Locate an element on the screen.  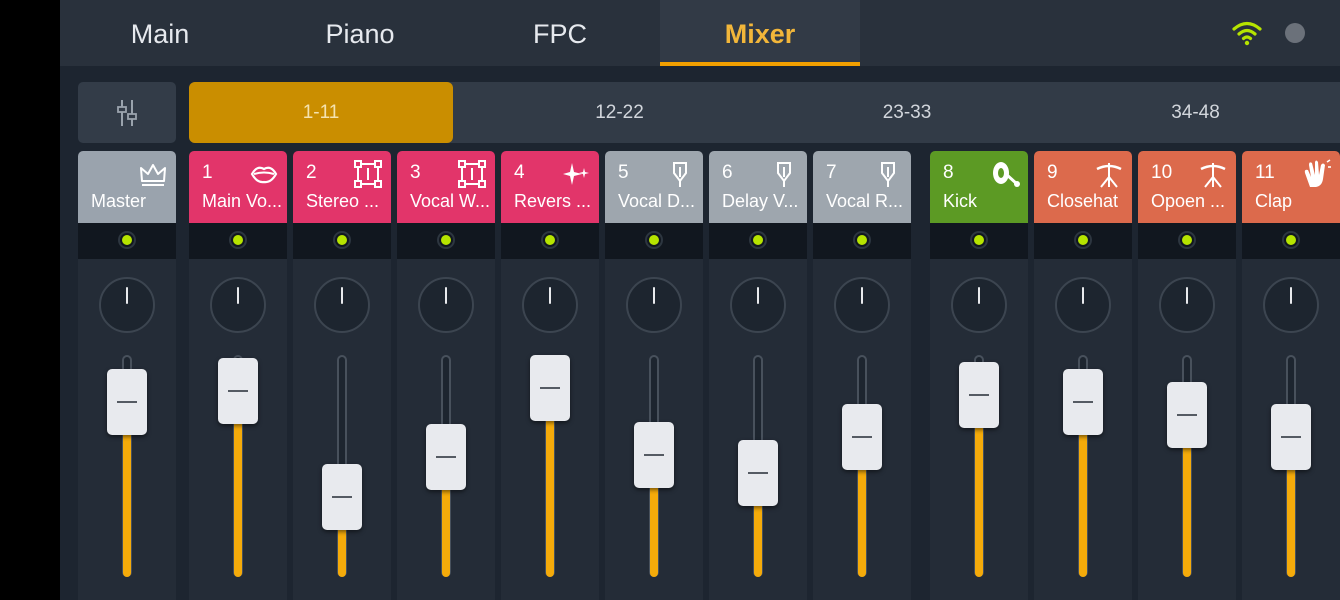
mixer-sliders-icon is located at coordinates (127, 112).